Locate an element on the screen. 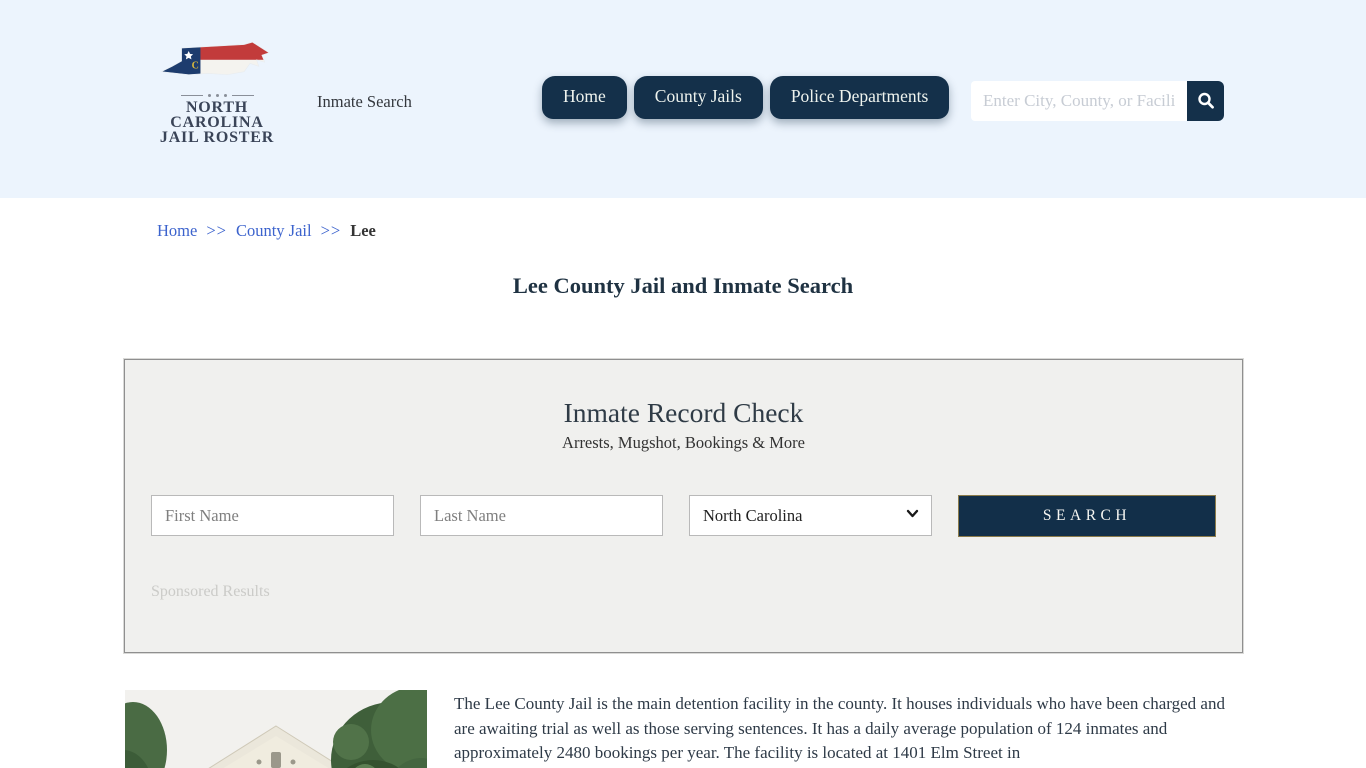 The width and height of the screenshot is (1366, 768). first-name-field is located at coordinates (272, 515).